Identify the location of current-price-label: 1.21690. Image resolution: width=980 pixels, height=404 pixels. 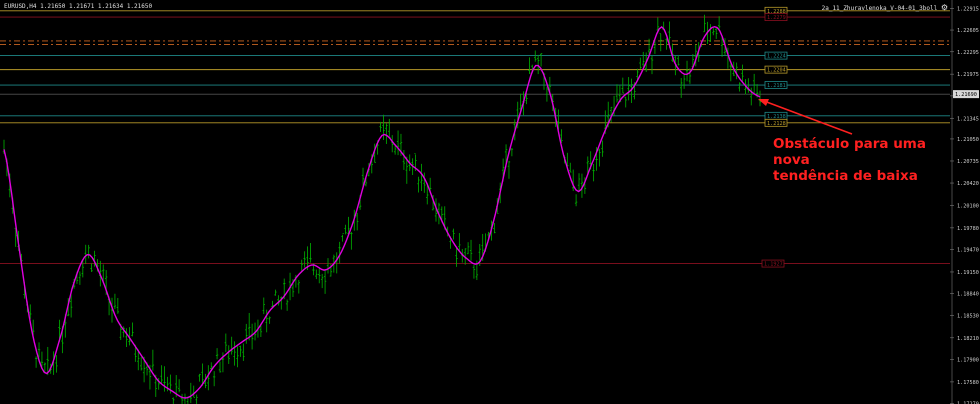
(966, 95).